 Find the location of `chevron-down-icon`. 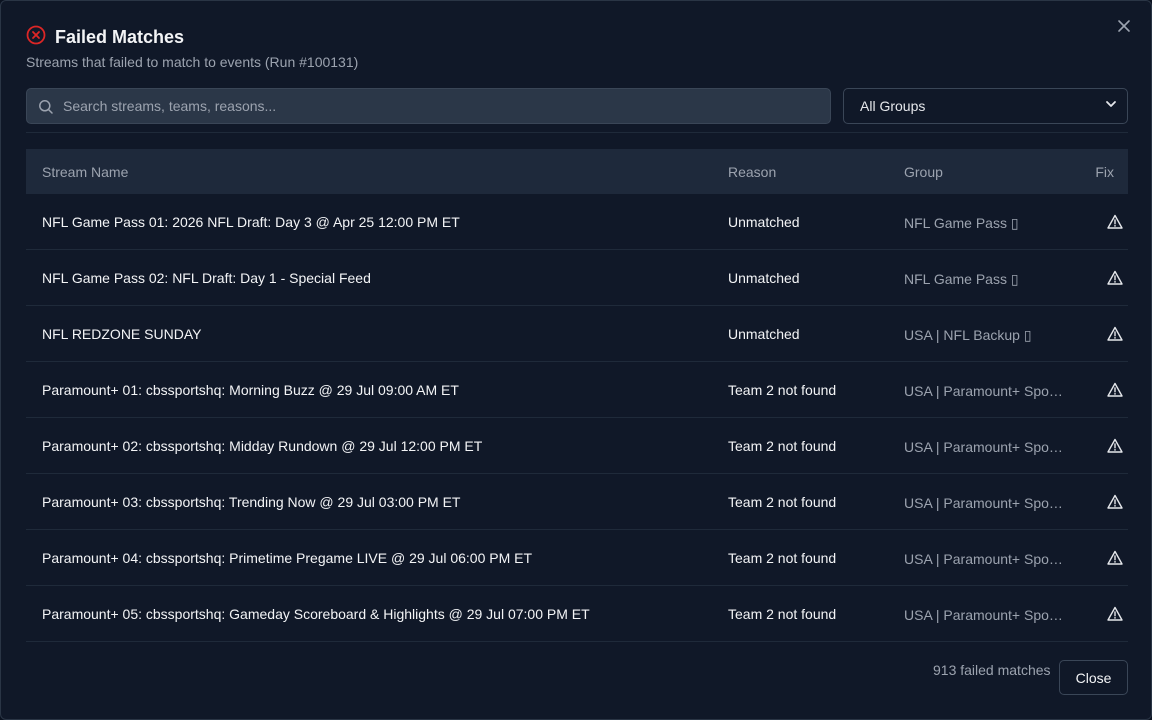

chevron-down-icon is located at coordinates (1111, 106).